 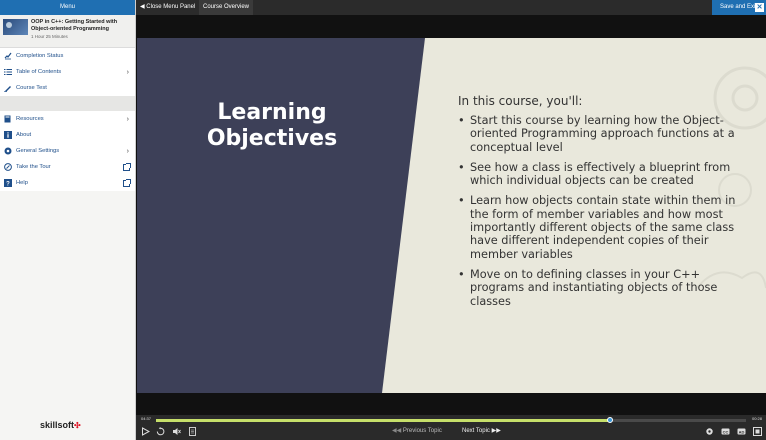 I want to click on slide-title-line1: Learning, so click(x=272, y=112).